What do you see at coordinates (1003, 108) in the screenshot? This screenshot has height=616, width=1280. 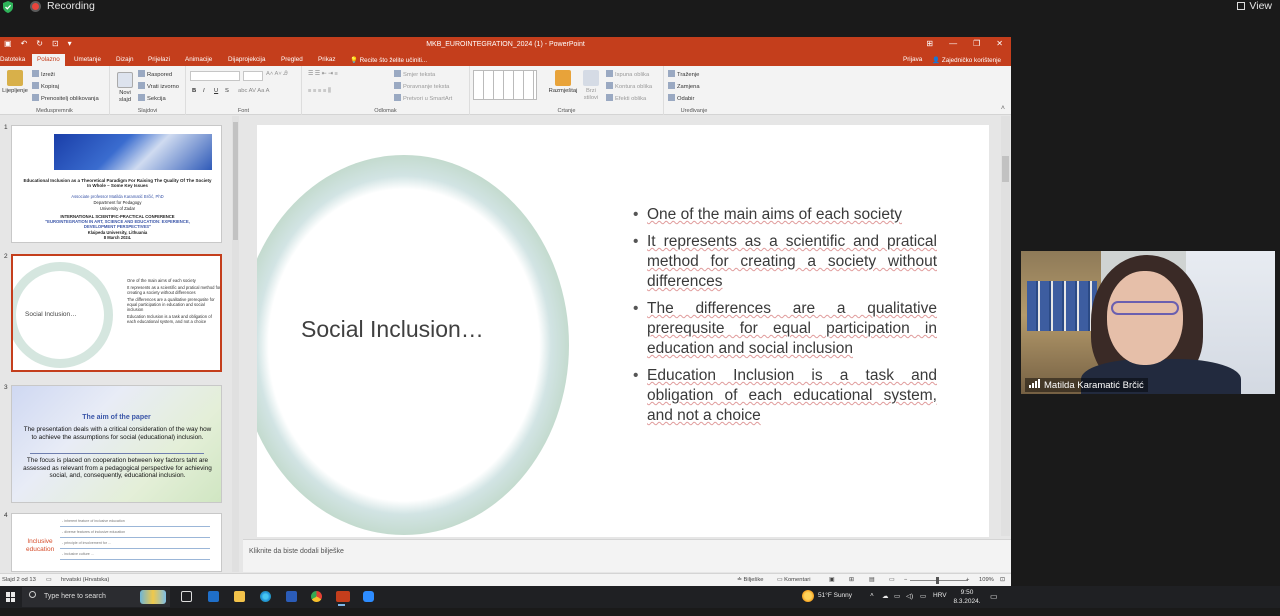 I see `collapse-ribbon-icon: ˄` at bounding box center [1003, 108].